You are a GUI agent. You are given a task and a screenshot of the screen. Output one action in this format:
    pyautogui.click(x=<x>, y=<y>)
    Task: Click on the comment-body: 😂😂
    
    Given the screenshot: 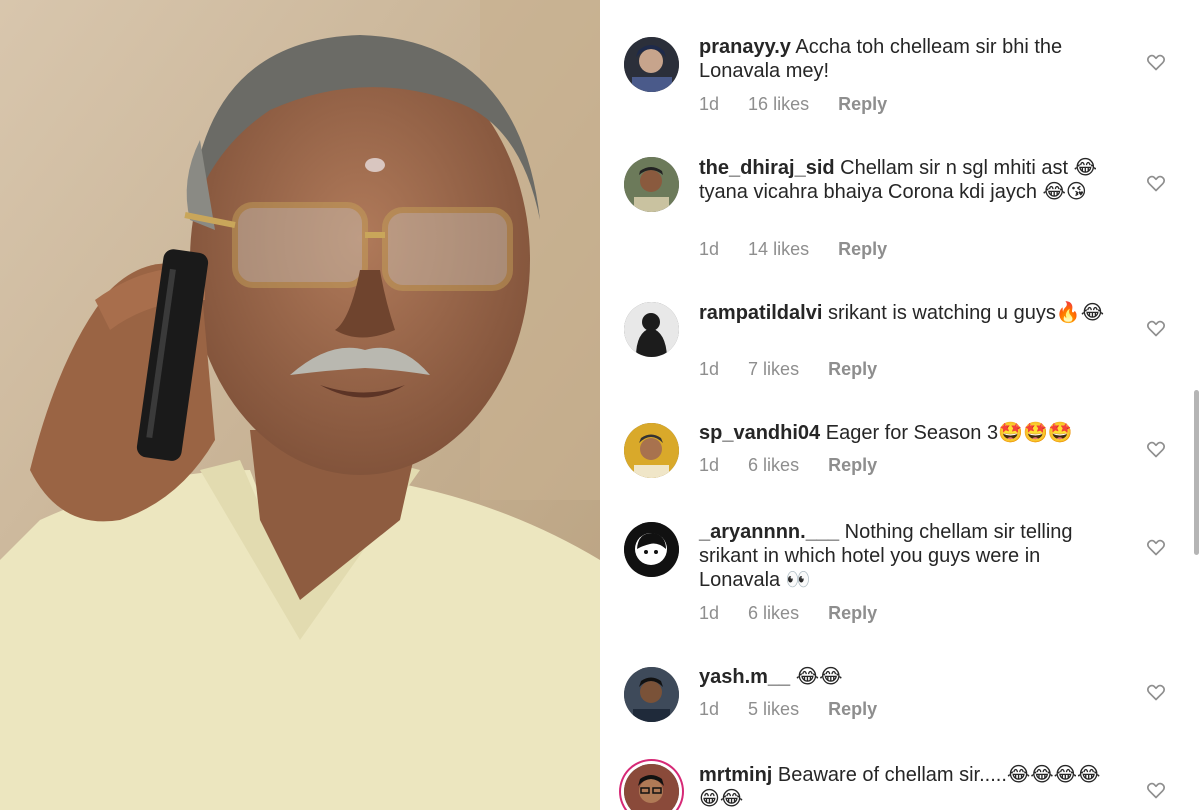 What is the action you would take?
    pyautogui.click(x=819, y=677)
    